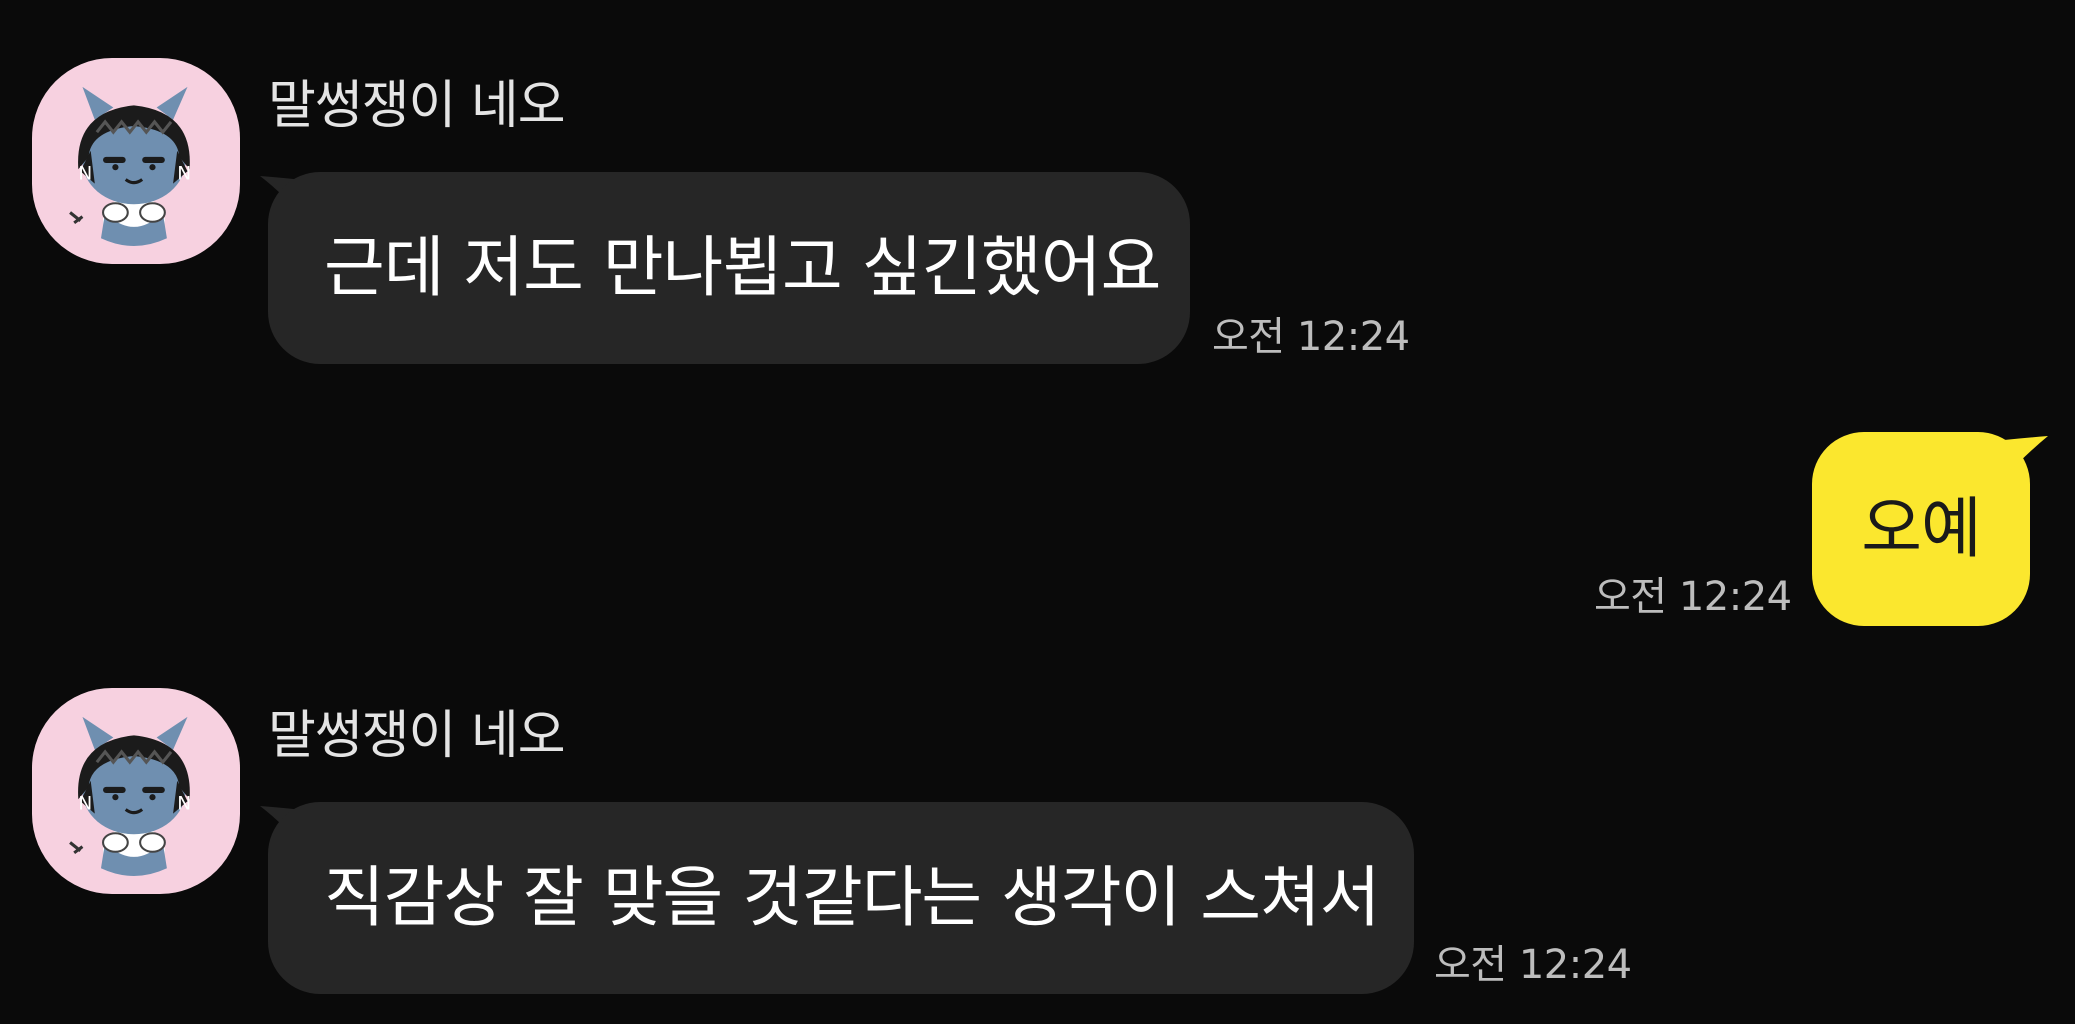  I want to click on message-bubble: 근데 저도 만나뵙고 싶긴했어요, so click(729, 268).